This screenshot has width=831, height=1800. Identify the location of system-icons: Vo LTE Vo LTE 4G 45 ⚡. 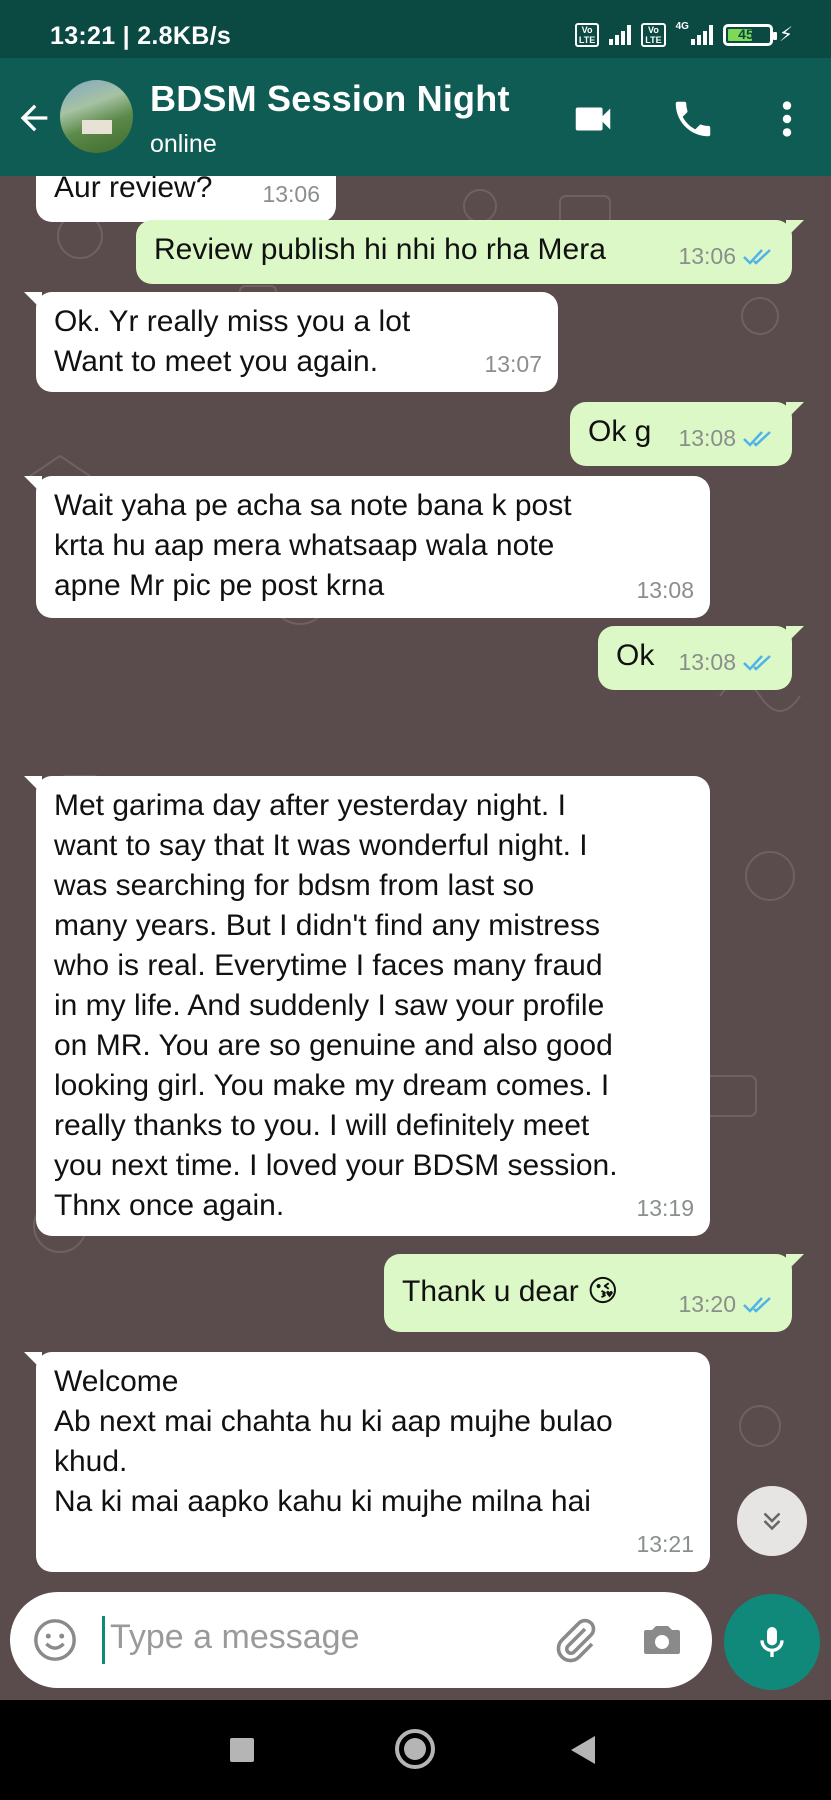
(683, 34).